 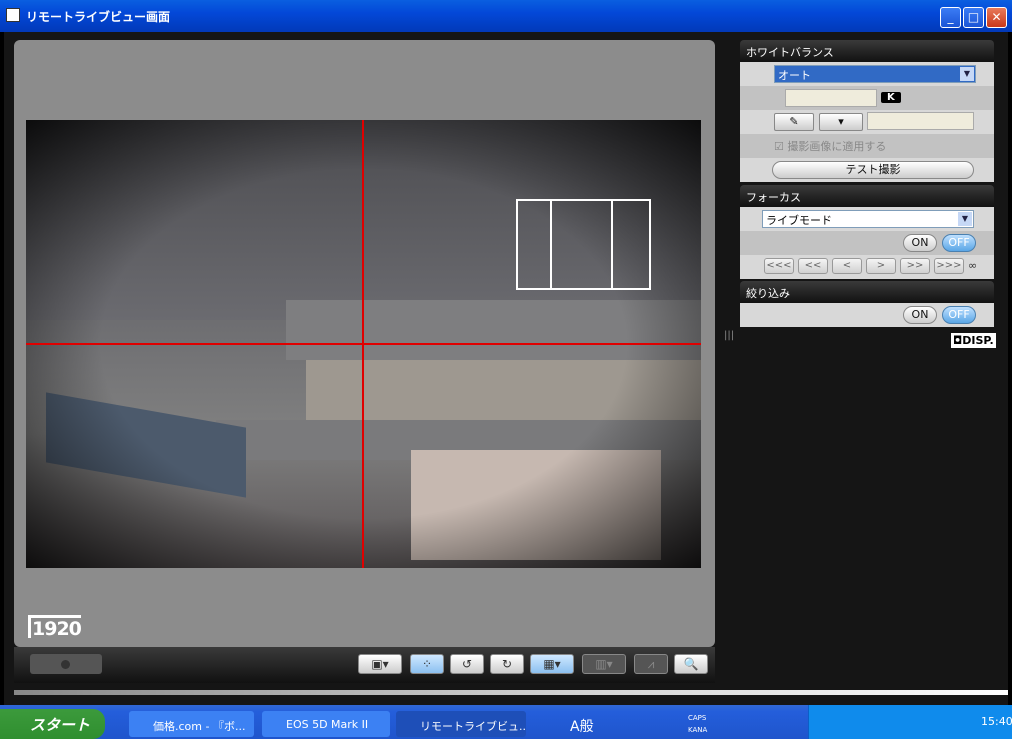 What do you see at coordinates (697, 718) in the screenshot?
I see `caps-indicator: CAPS` at bounding box center [697, 718].